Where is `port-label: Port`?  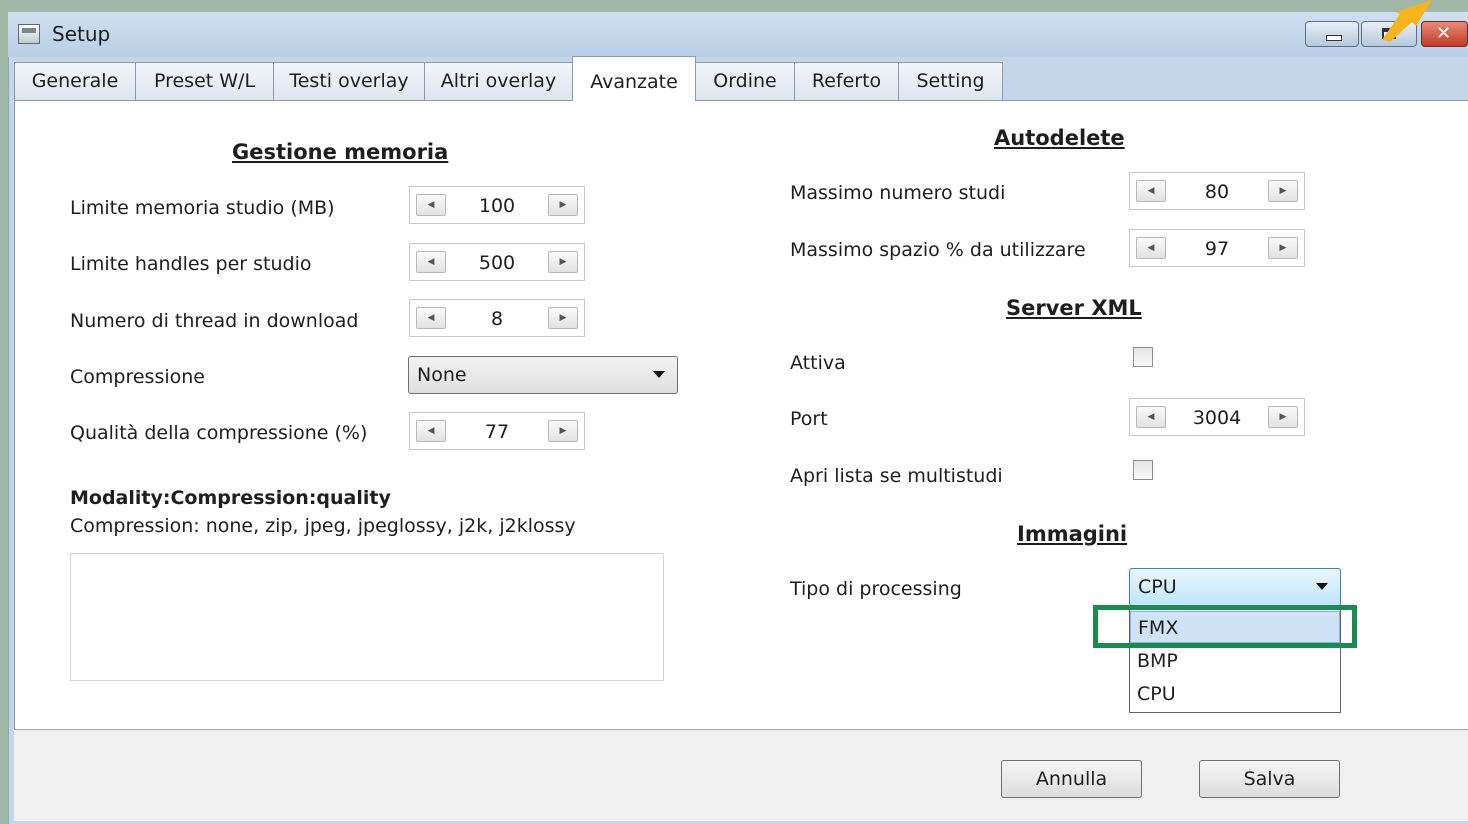 port-label: Port is located at coordinates (809, 419).